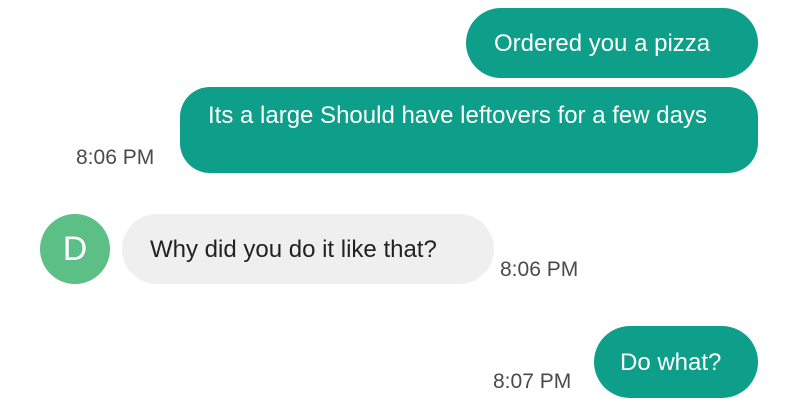 The height and width of the screenshot is (420, 800). I want to click on outgoing-message-bubble: Ordered you a pizza, so click(612, 43).